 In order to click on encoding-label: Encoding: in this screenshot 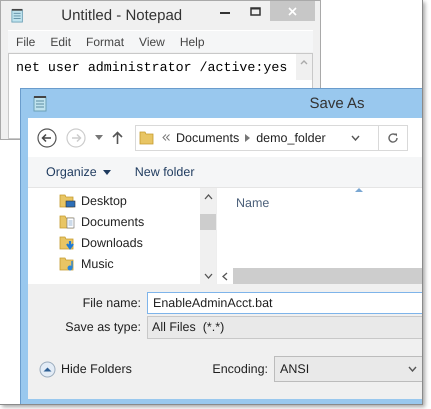, I will do `click(240, 369)`.